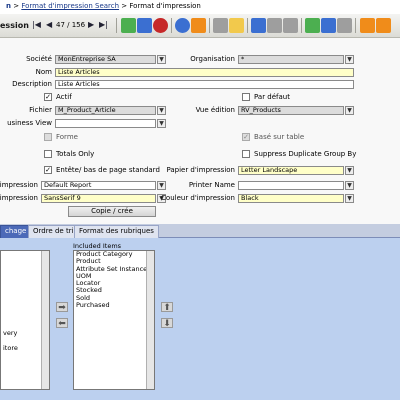 This screenshot has height=400, width=400. Describe the element at coordinates (246, 137) in the screenshot. I see `base-sur-table-checkbox: ✓` at that location.